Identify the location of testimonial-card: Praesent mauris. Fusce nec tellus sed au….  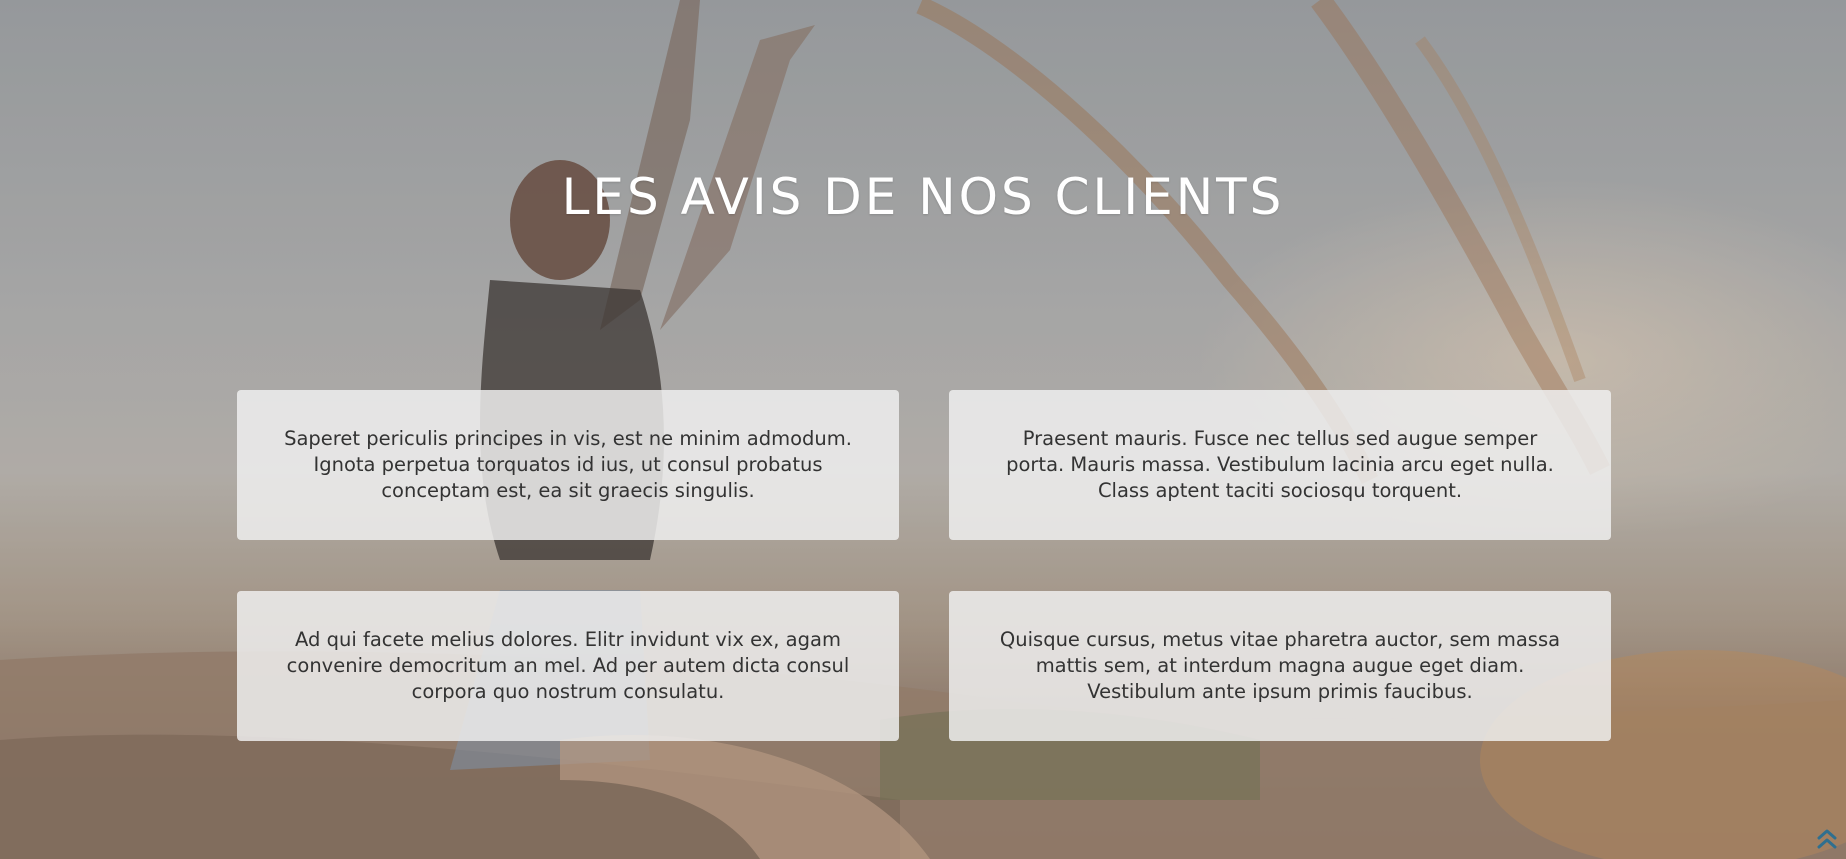
(1280, 465).